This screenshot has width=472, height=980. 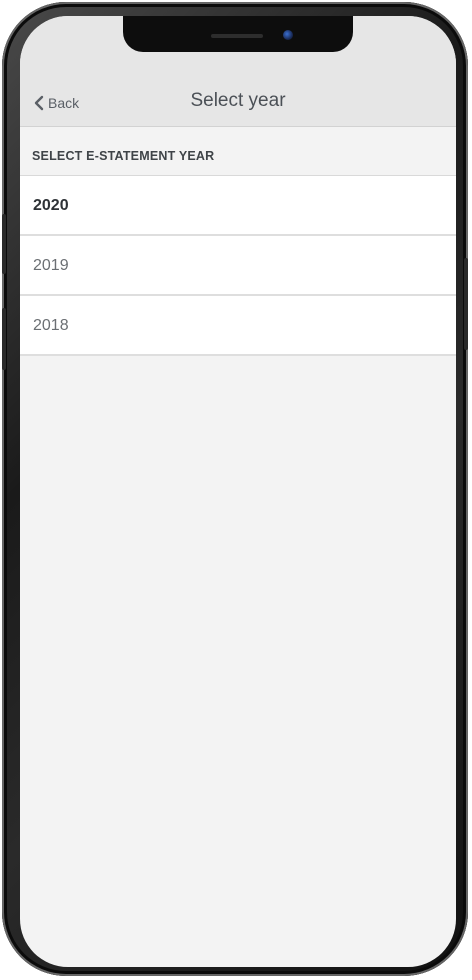 I want to click on front-camera, so click(x=288, y=35).